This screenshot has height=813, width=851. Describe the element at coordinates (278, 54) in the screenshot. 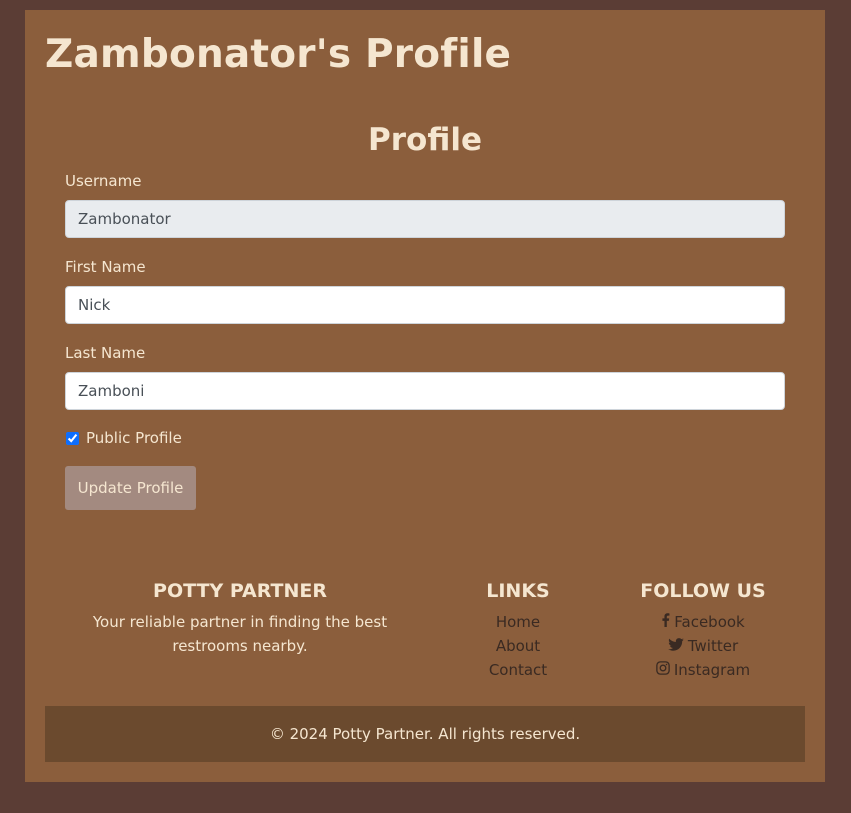

I see `page-title: Zambonator's Profile` at that location.